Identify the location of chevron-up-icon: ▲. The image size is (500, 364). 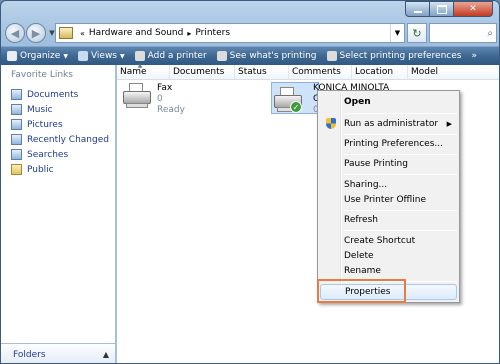
(105, 354).